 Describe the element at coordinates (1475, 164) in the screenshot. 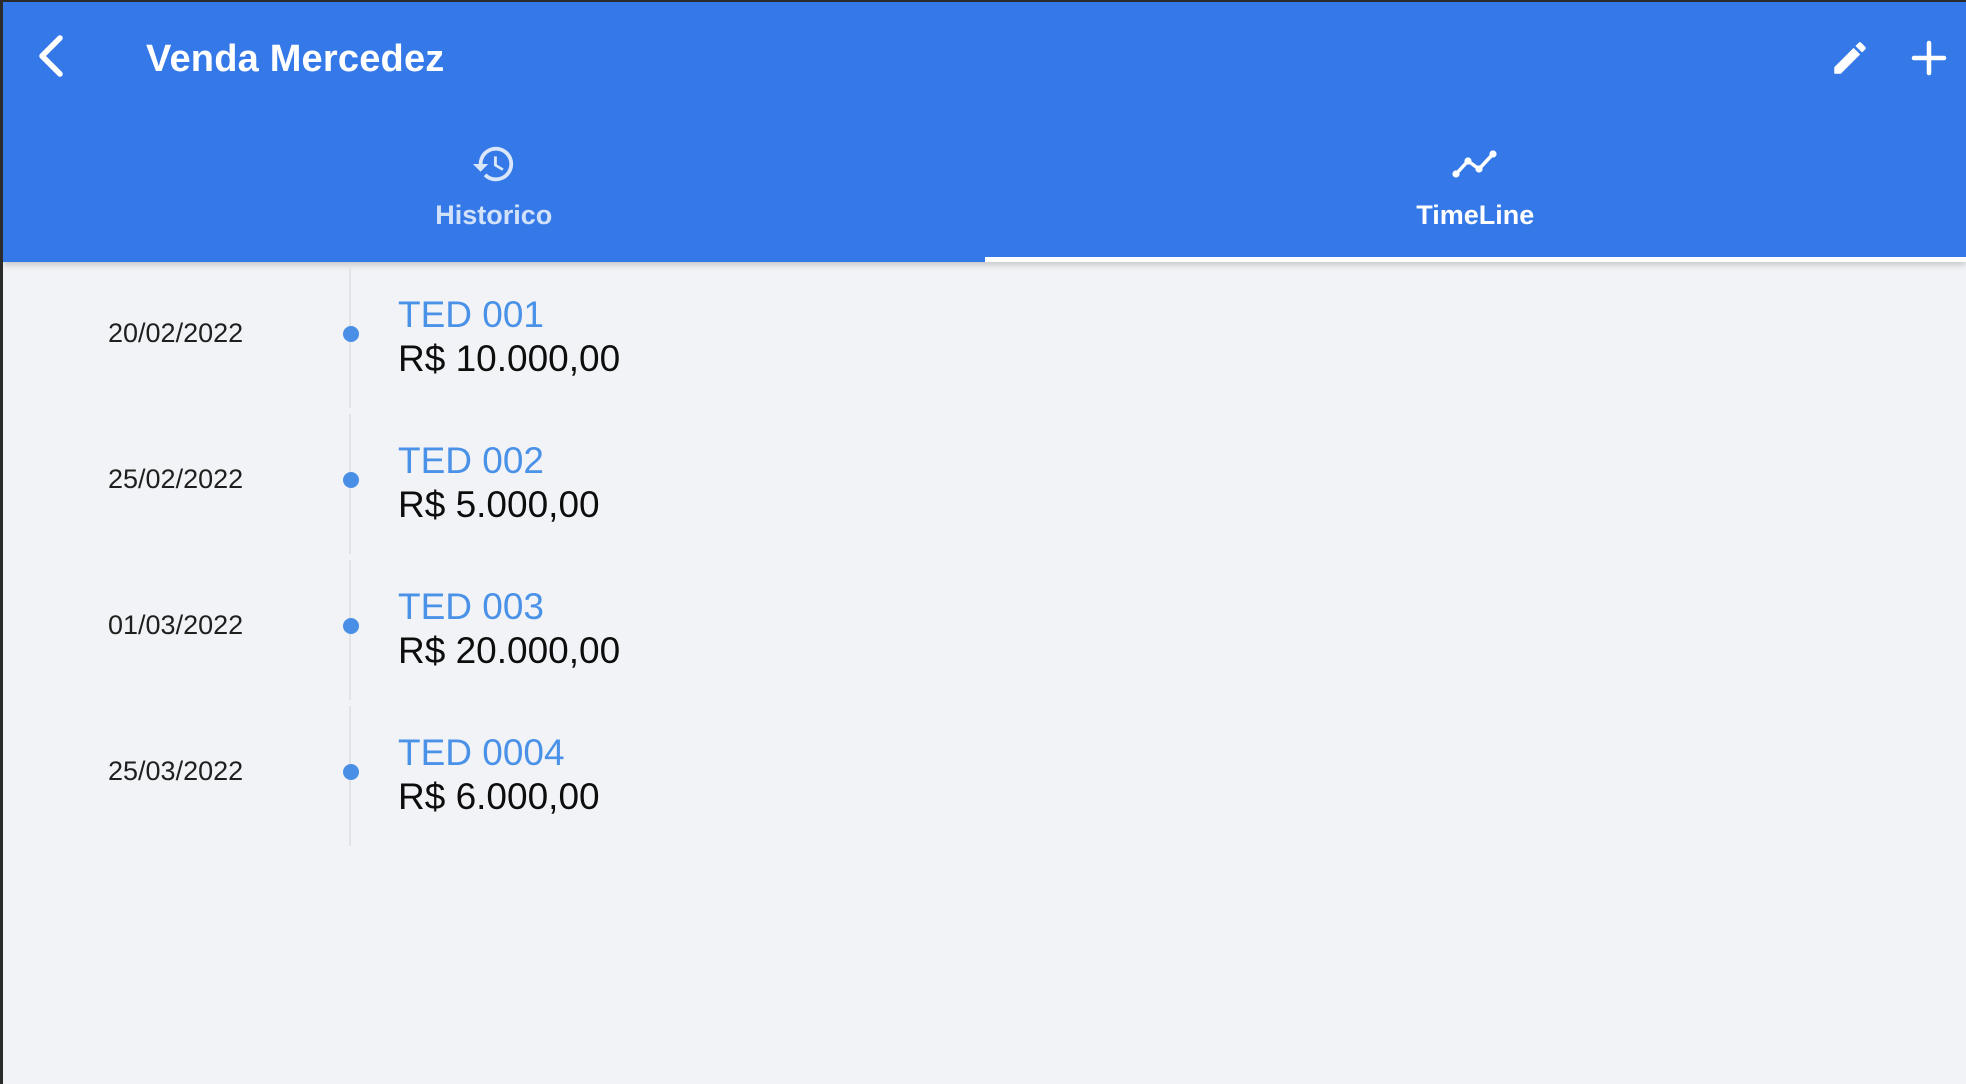

I see `timeline-icon` at that location.